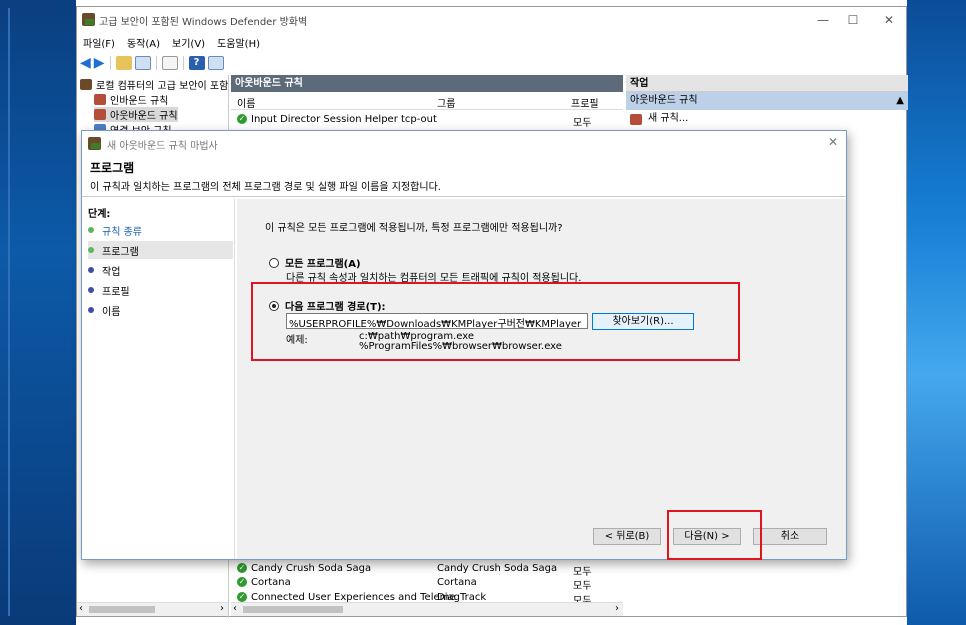  I want to click on folder-icon, so click(123, 63).